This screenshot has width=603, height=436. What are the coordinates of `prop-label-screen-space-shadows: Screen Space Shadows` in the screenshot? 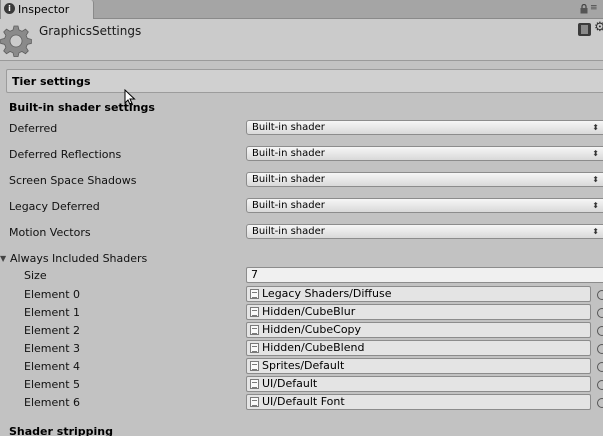 It's located at (73, 180).